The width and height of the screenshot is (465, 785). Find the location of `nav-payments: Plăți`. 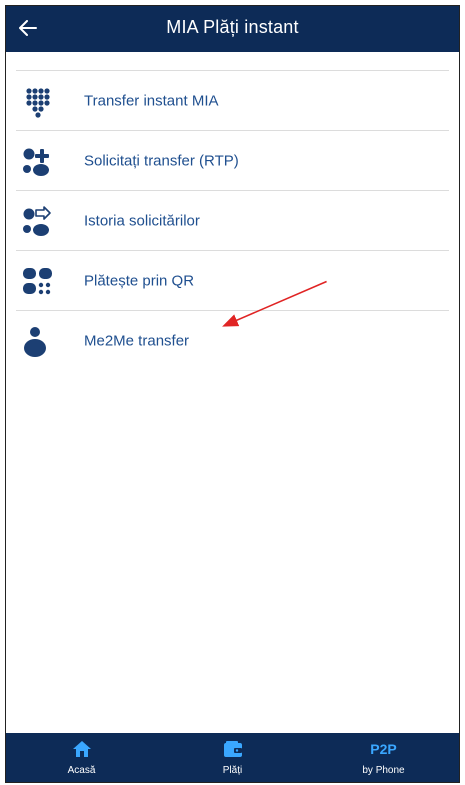

nav-payments: Plăți is located at coordinates (232, 757).